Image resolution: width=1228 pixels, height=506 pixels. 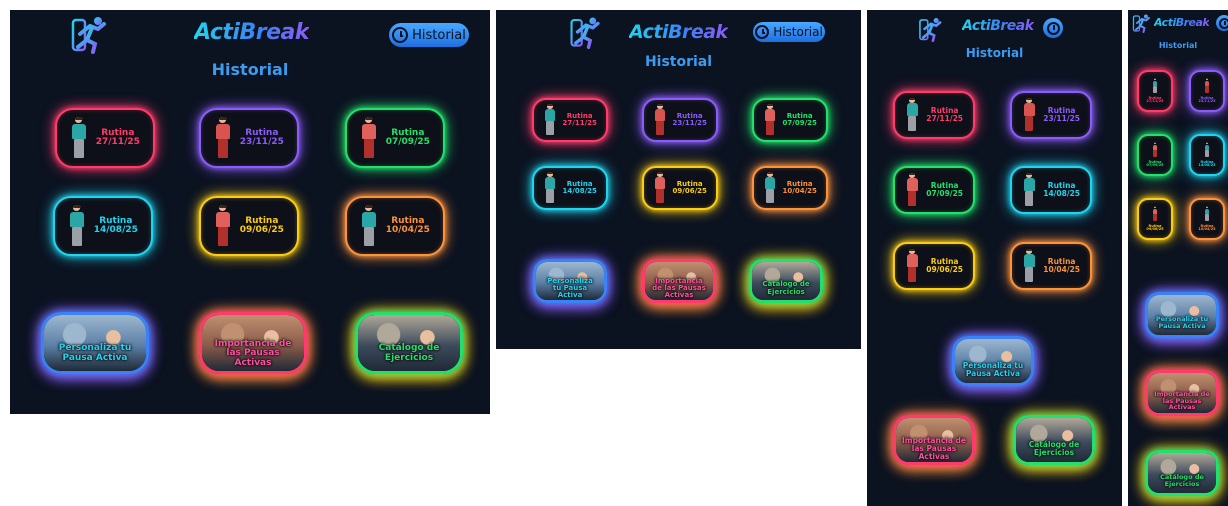 I want to click on routine-date: 27/11/25, so click(x=579, y=123).